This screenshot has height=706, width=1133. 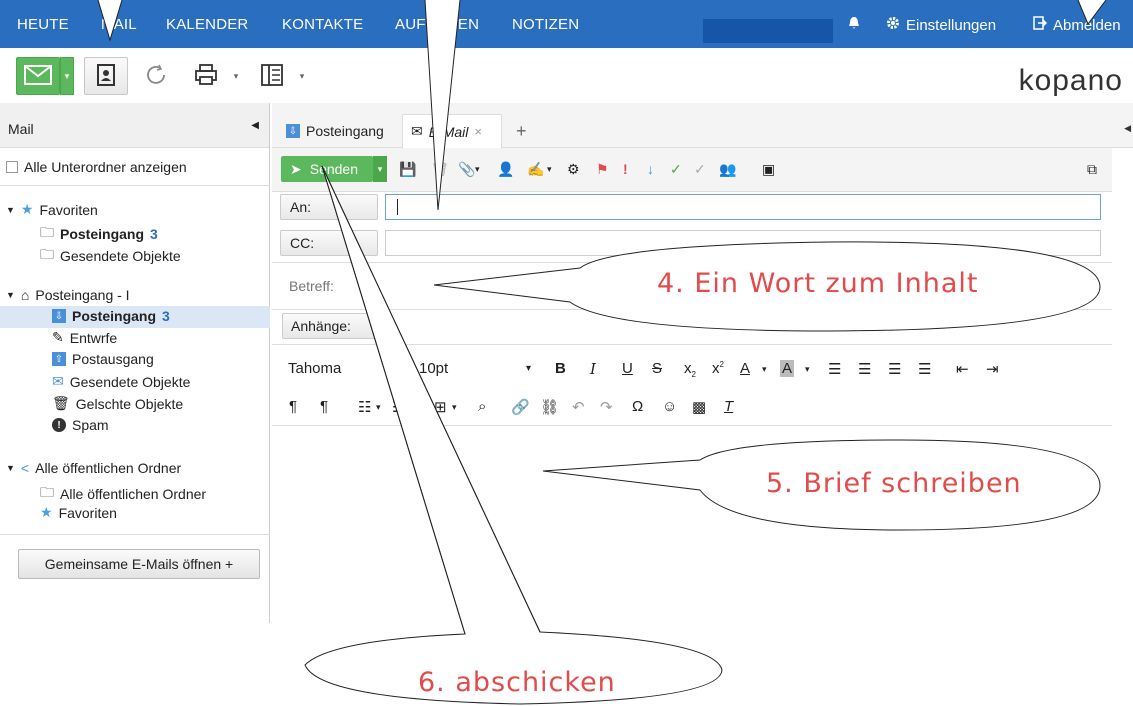 What do you see at coordinates (924, 369) in the screenshot?
I see `justify-icon: ☰` at bounding box center [924, 369].